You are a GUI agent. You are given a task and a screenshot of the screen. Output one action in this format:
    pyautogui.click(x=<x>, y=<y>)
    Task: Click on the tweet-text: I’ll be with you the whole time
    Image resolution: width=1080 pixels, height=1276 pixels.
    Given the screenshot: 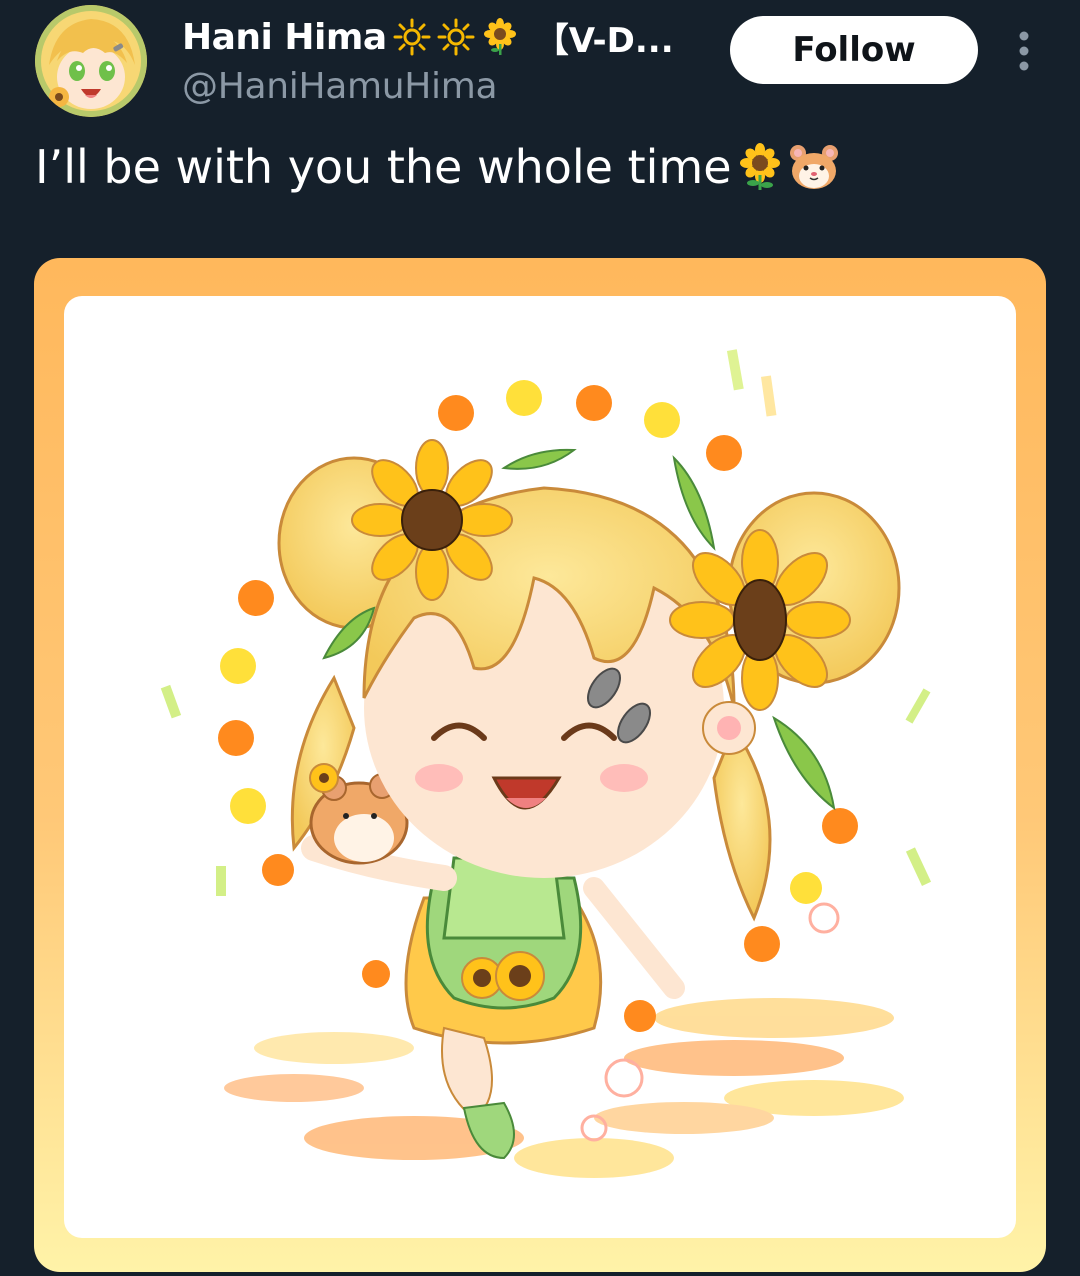 What is the action you would take?
    pyautogui.click(x=540, y=167)
    